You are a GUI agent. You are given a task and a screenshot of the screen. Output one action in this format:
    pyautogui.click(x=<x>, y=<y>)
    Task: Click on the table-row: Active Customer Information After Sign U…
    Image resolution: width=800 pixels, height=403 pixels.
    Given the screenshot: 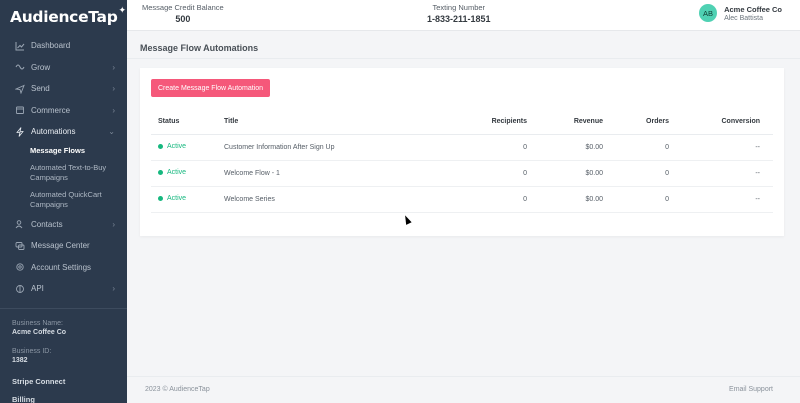 What is the action you would take?
    pyautogui.click(x=462, y=147)
    